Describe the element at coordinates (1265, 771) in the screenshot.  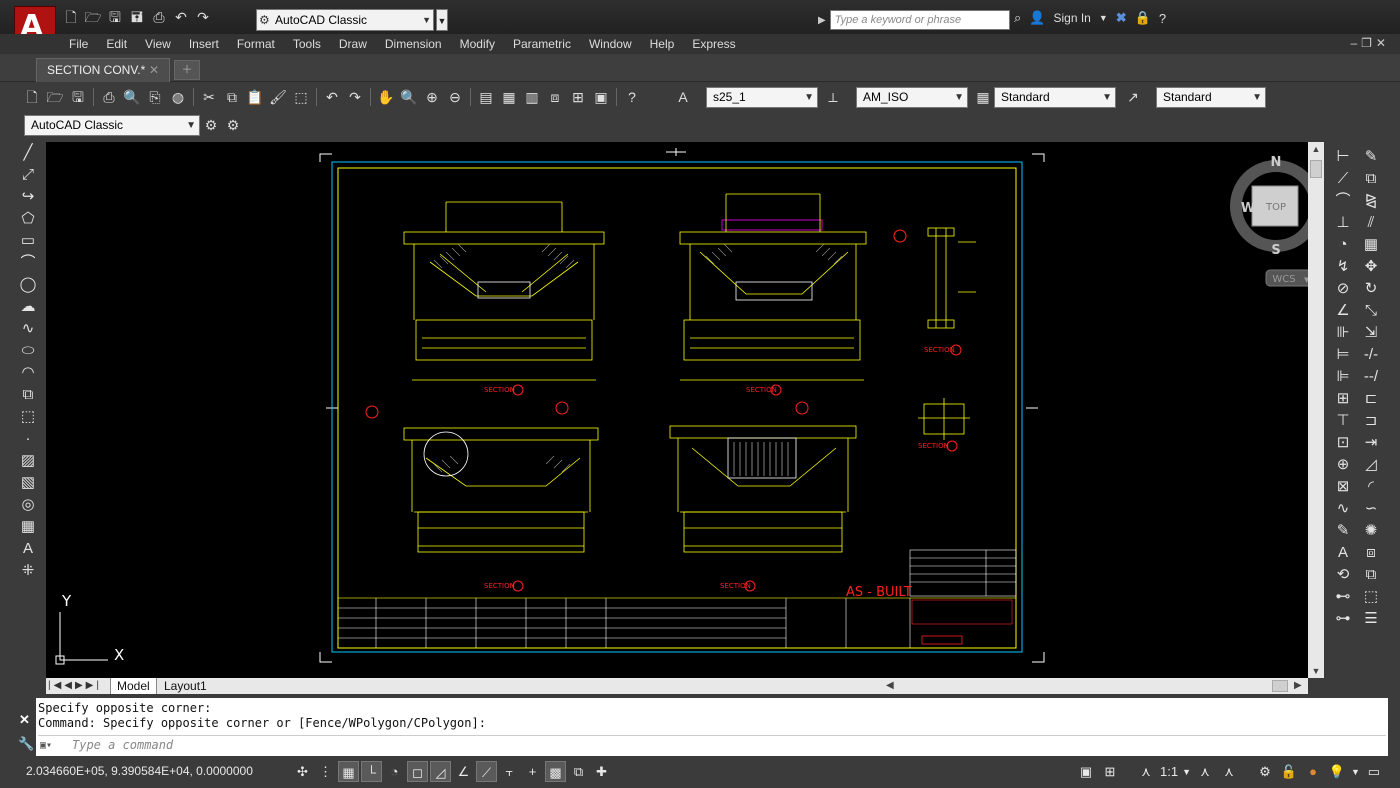
I see `workspace-switching-icon: ⚙` at that location.